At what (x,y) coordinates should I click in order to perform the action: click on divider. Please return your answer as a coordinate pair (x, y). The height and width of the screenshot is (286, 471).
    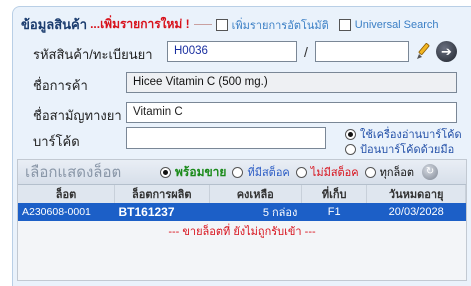
    Looking at the image, I should click on (202, 24).